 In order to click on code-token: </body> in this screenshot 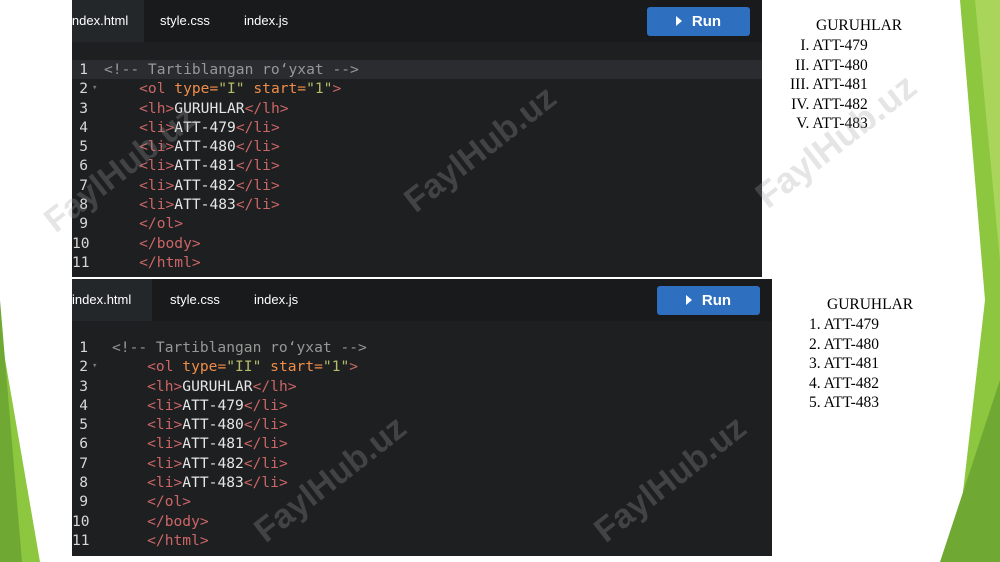, I will do `click(160, 521)`.